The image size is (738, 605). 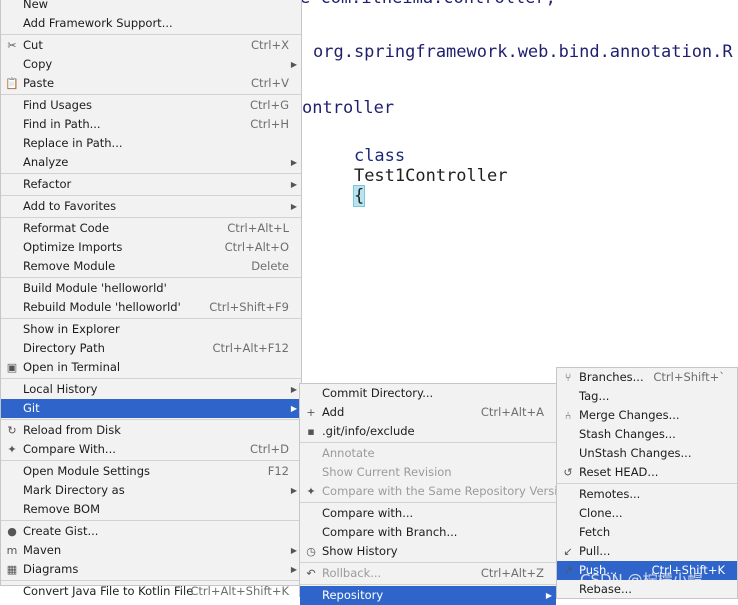 What do you see at coordinates (12, 83) in the screenshot?
I see `paste-icon: 📋` at bounding box center [12, 83].